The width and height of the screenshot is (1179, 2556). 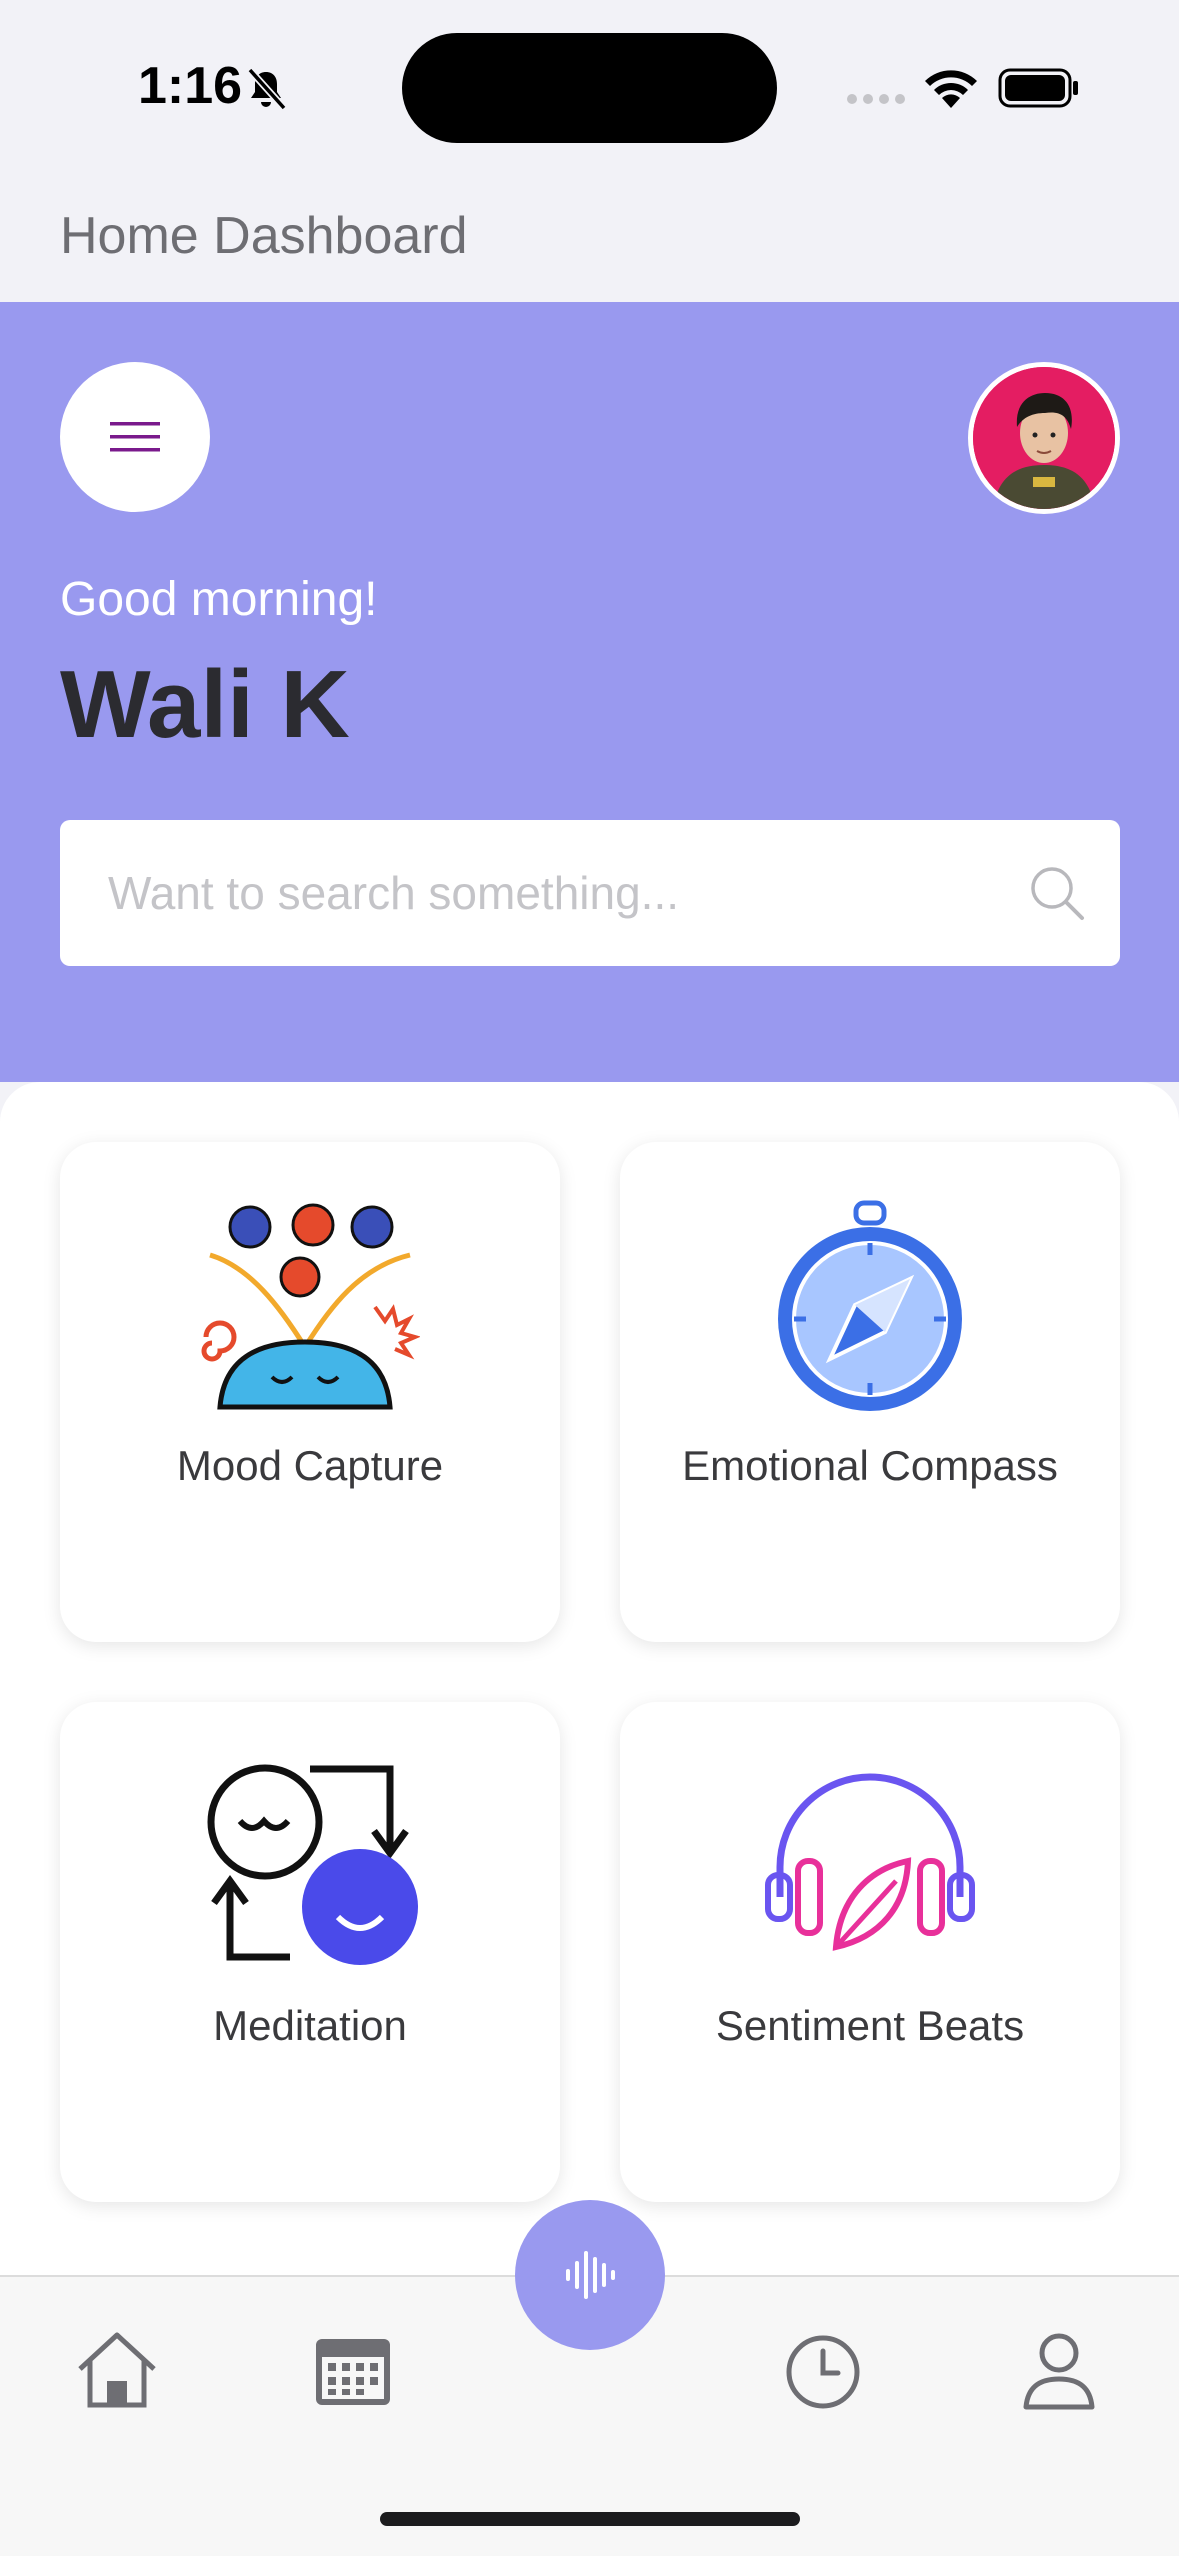 I want to click on compass-icon, so click(x=870, y=1305).